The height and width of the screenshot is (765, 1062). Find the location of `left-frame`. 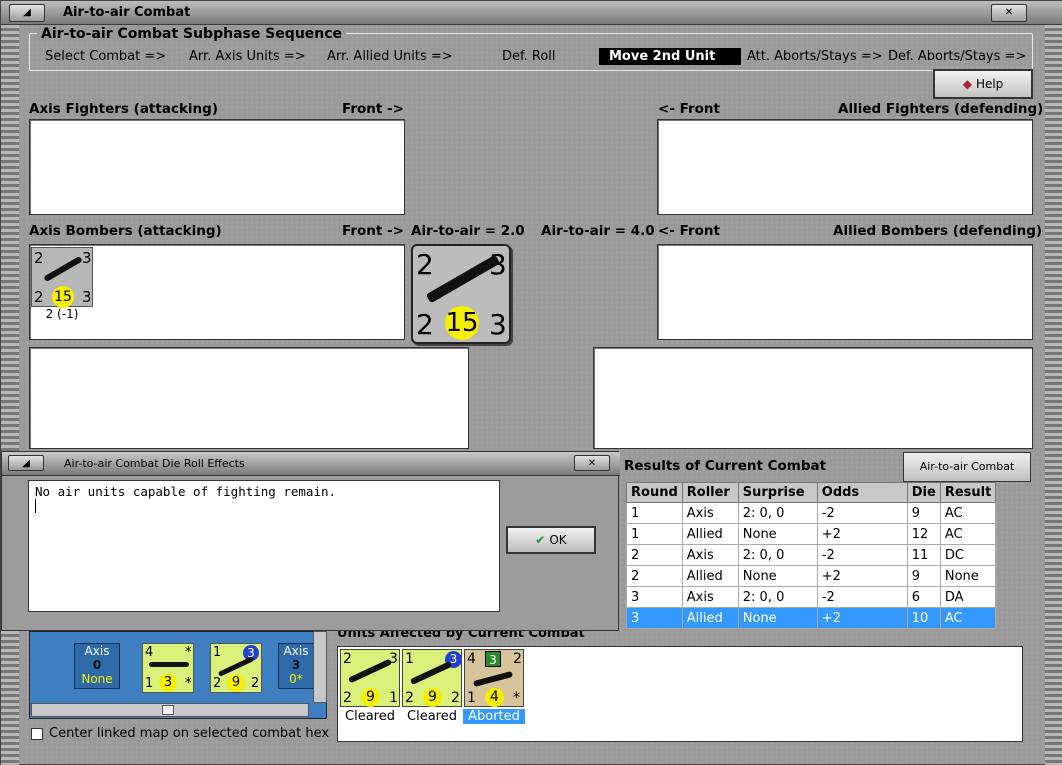

left-frame is located at coordinates (10, 395).